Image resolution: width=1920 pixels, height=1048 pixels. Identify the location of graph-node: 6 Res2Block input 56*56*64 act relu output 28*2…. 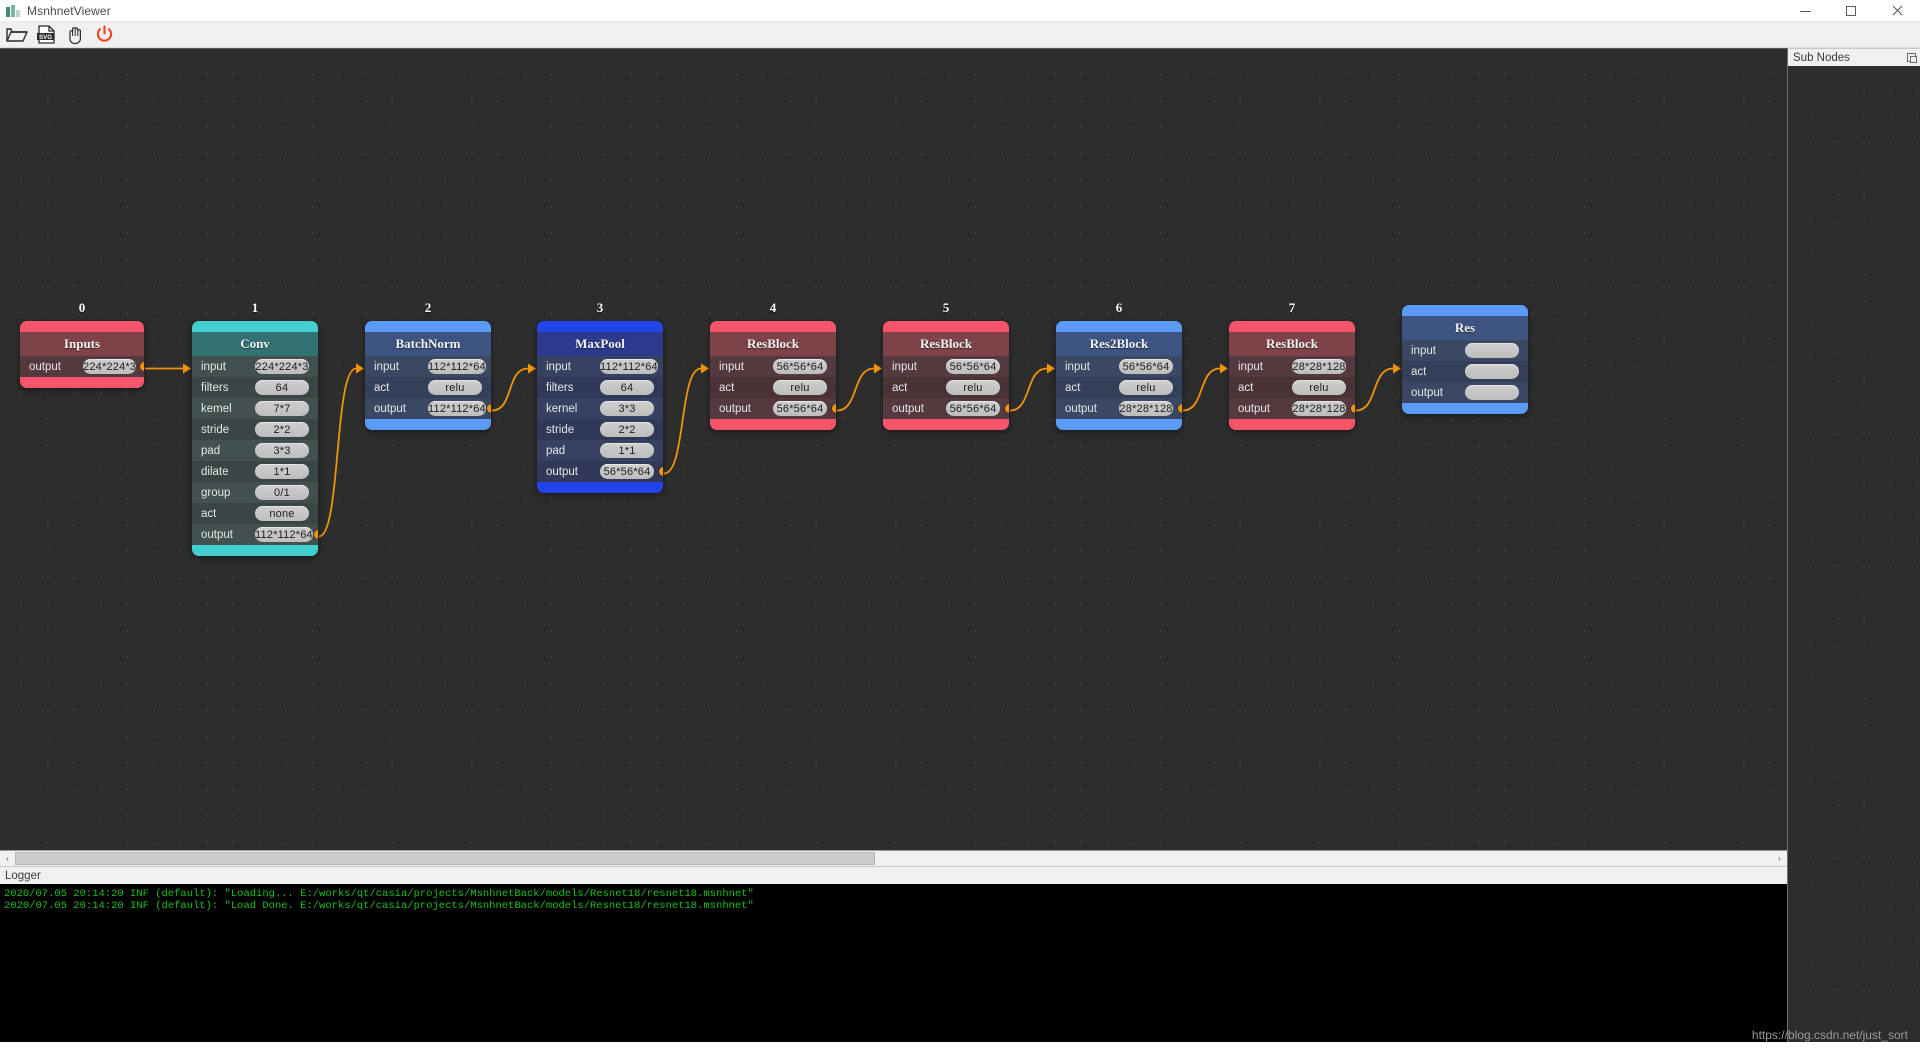
(1119, 365).